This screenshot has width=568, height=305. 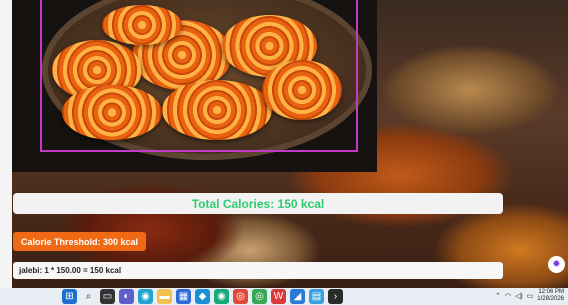 What do you see at coordinates (88, 296) in the screenshot?
I see `search-icon: ⌕` at bounding box center [88, 296].